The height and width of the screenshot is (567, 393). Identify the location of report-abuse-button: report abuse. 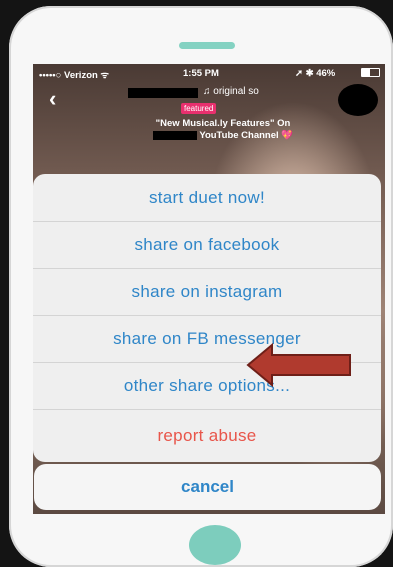
(207, 435).